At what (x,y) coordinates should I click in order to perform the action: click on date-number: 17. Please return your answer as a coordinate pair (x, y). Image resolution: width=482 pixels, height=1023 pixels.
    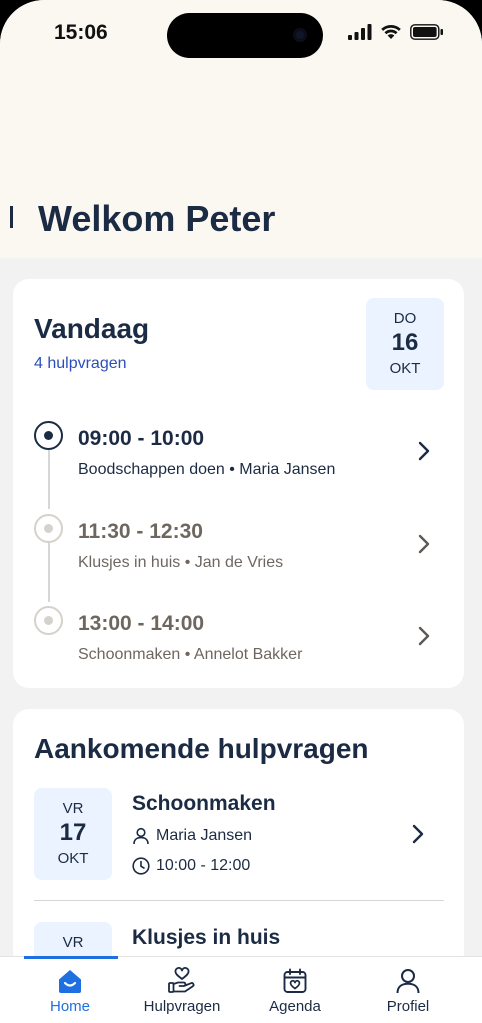
    Looking at the image, I should click on (73, 832).